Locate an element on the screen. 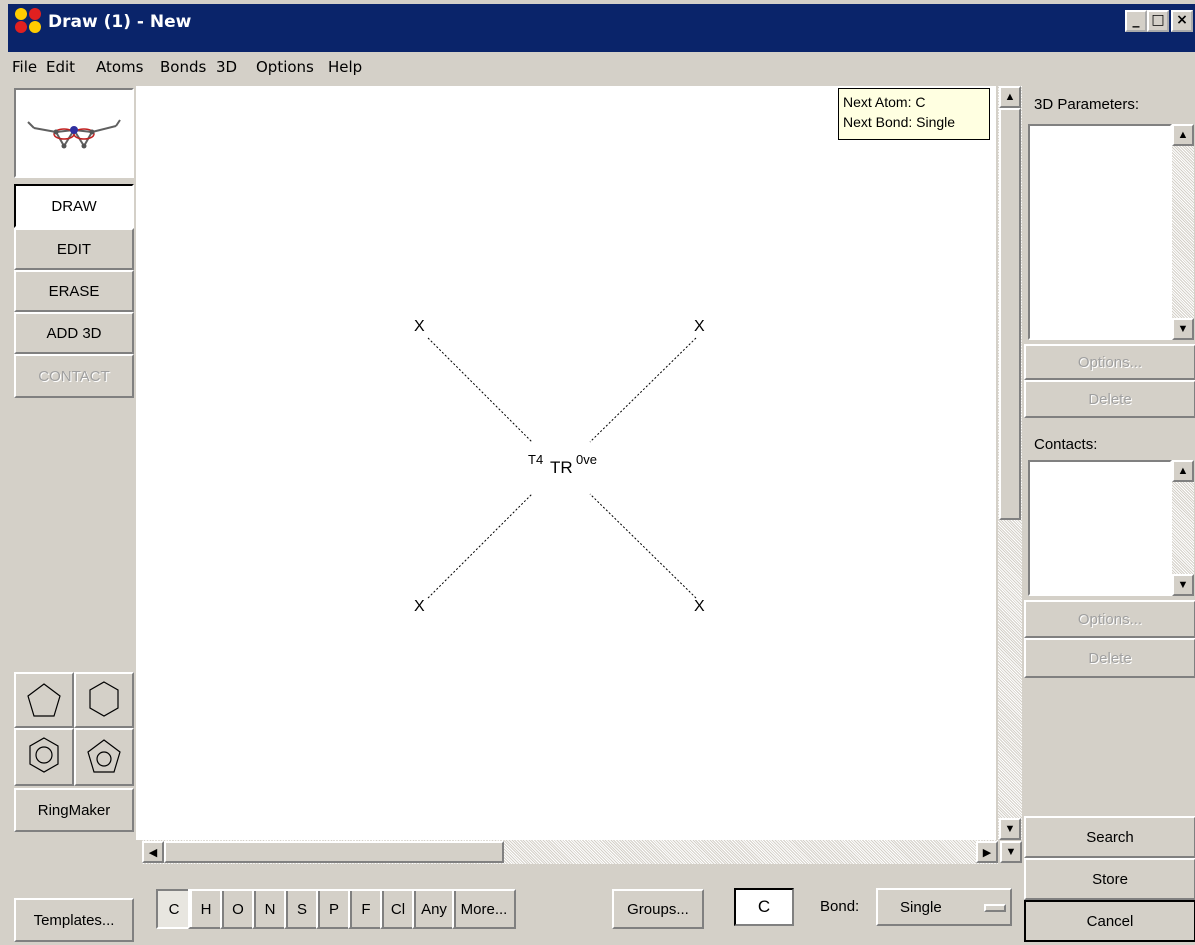 This screenshot has height=945, width=1195. params-delete-button: Delete is located at coordinates (1109, 399).